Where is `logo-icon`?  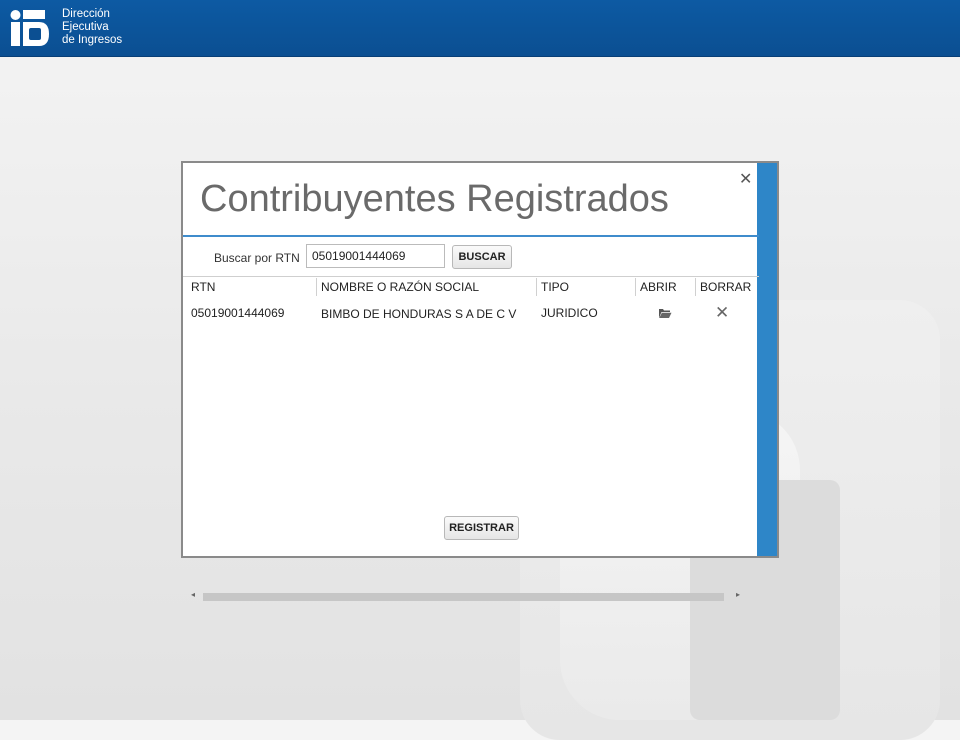 logo-icon is located at coordinates (29, 28).